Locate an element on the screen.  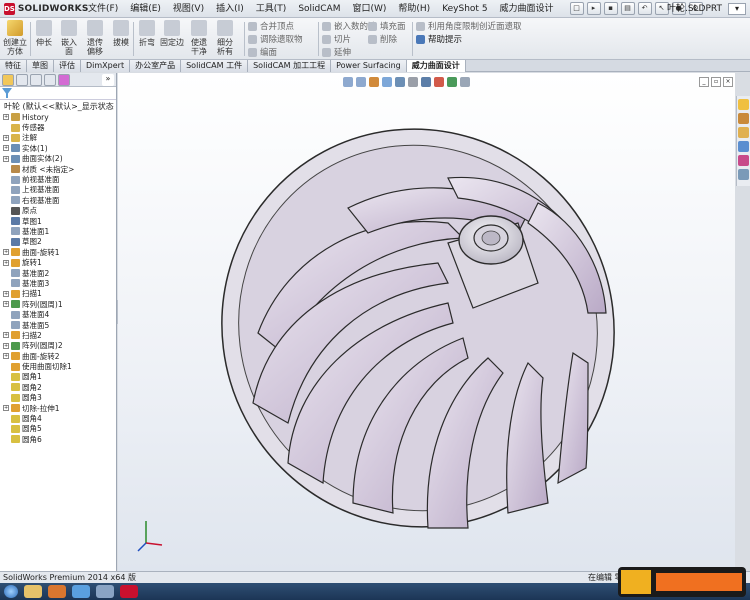
tree-item: + 扫描2 is located at coordinates (58, 335).